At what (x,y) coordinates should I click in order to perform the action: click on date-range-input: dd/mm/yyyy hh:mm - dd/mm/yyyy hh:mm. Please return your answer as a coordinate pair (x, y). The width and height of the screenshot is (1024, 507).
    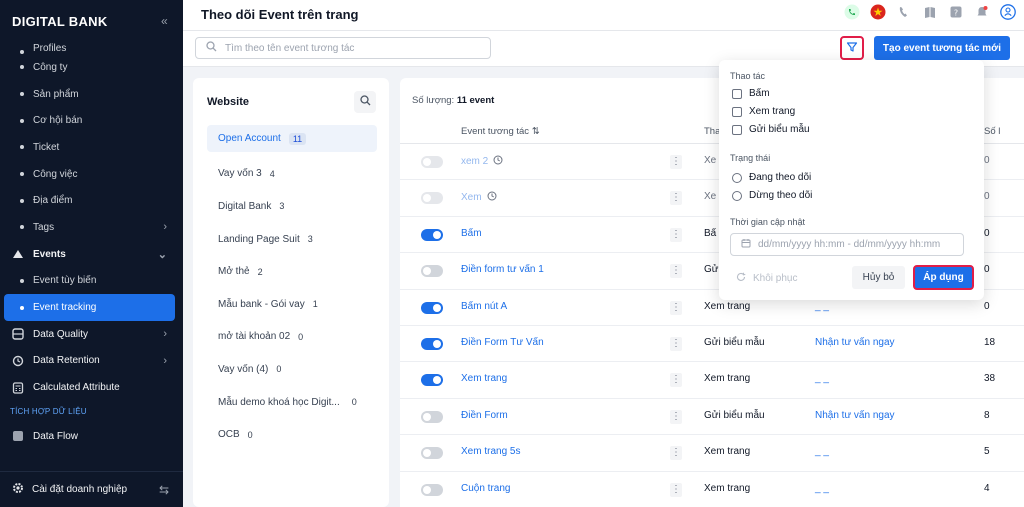
    Looking at the image, I should click on (847, 244).